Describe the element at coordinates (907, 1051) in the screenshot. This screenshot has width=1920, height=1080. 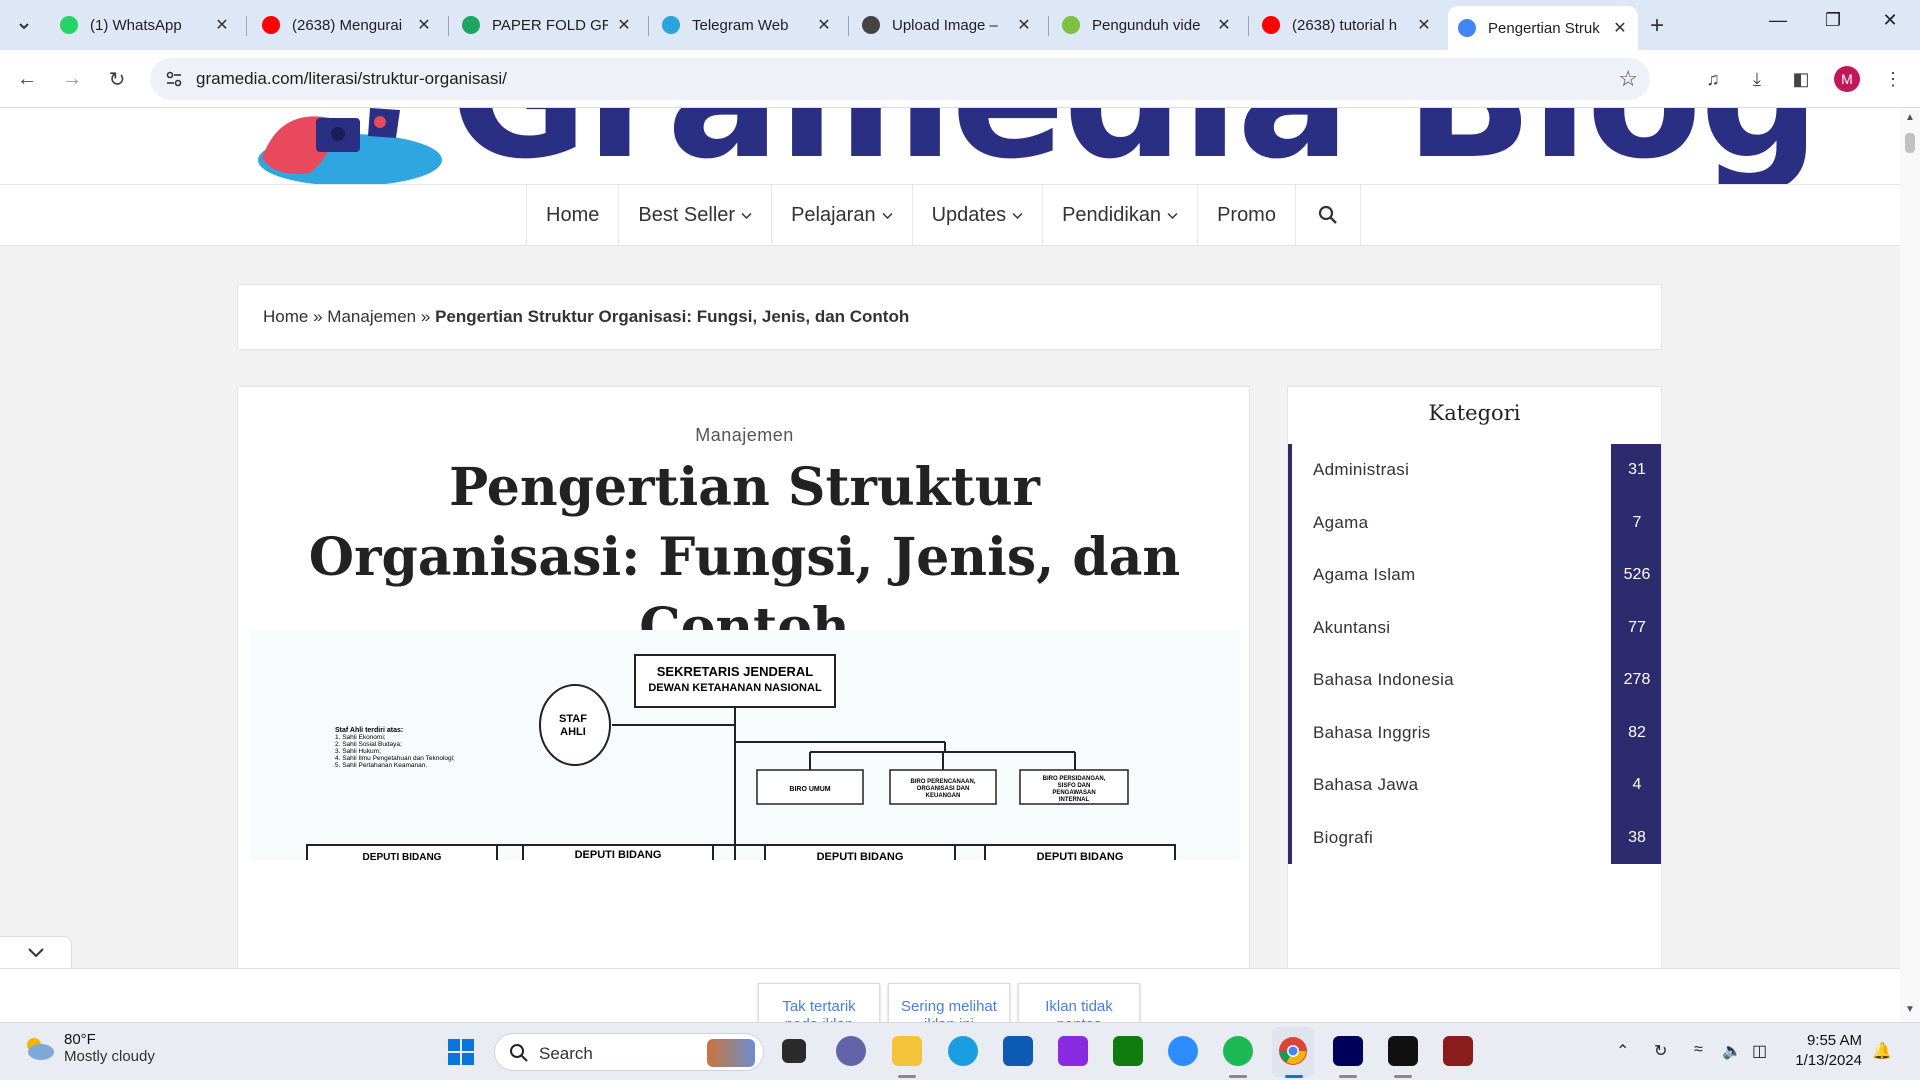
I see `file-explorer-icon` at that location.